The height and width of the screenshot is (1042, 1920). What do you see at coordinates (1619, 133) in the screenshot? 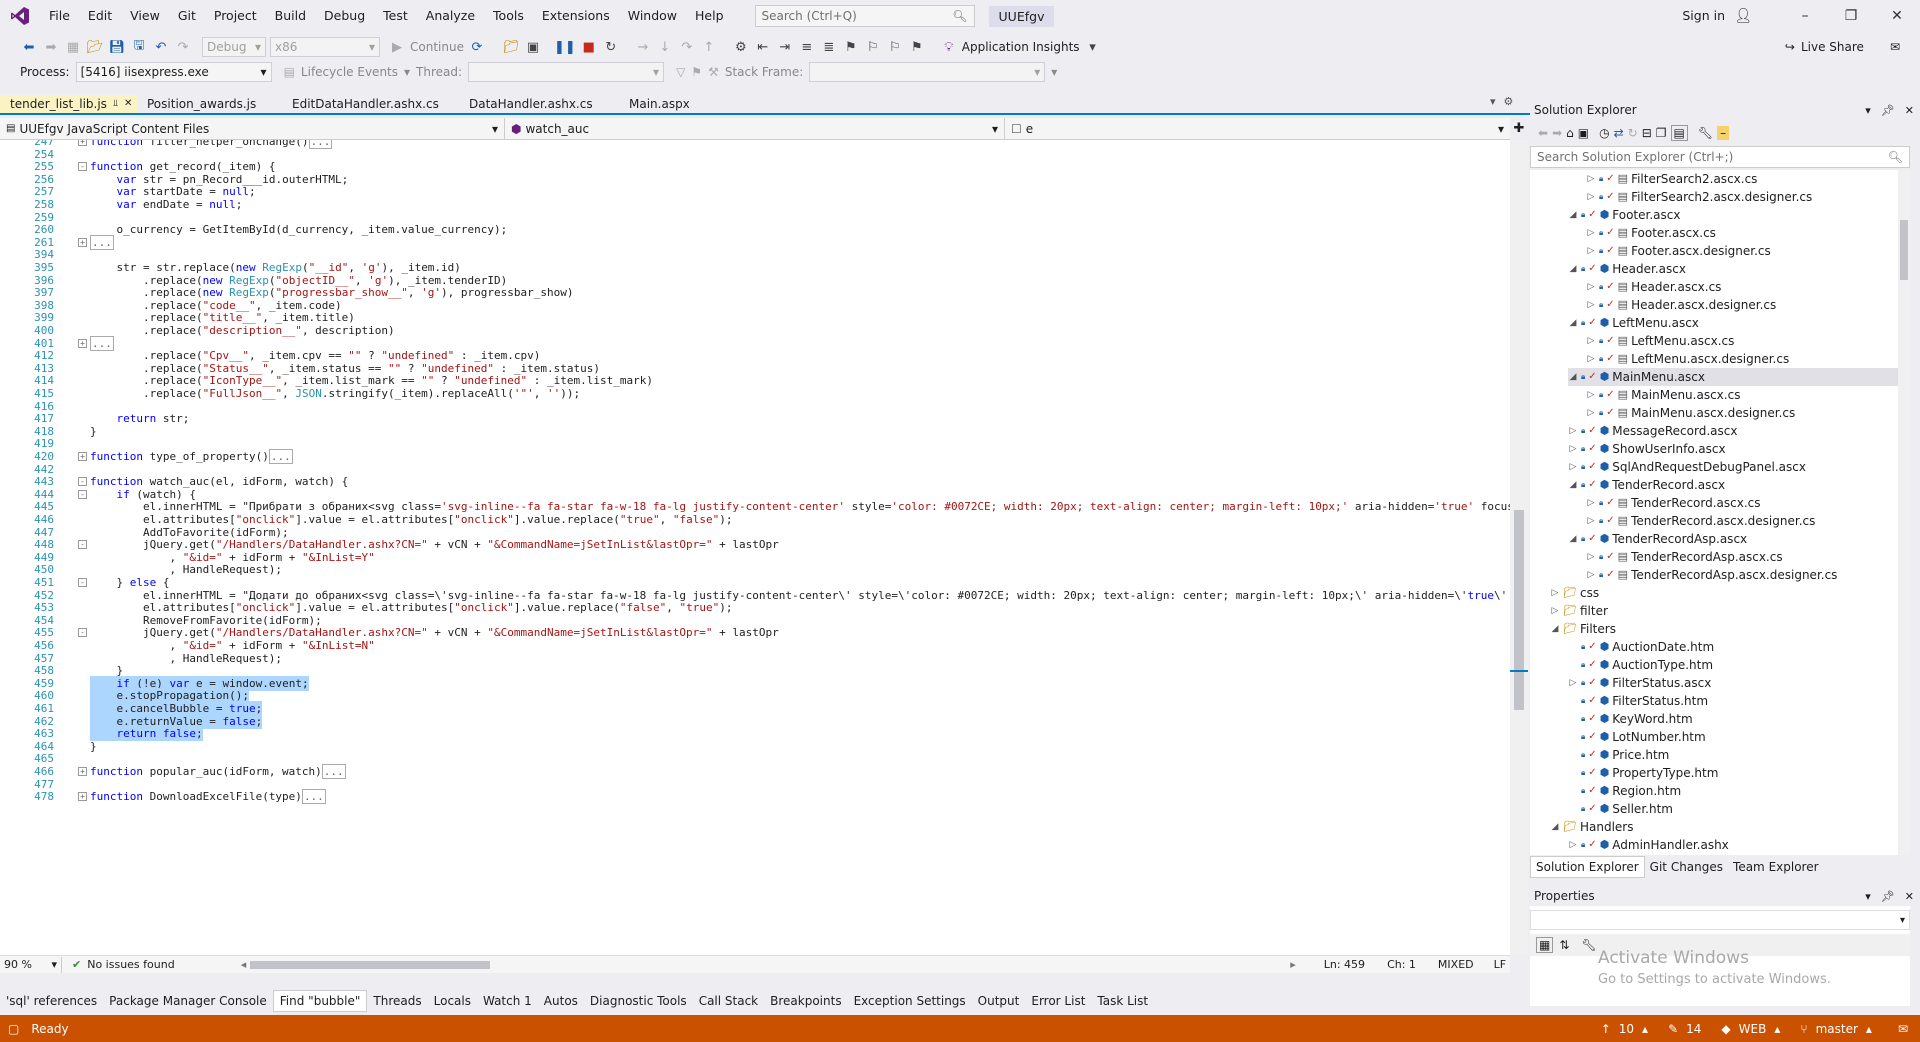
I see `sync-icon: ⇄` at bounding box center [1619, 133].